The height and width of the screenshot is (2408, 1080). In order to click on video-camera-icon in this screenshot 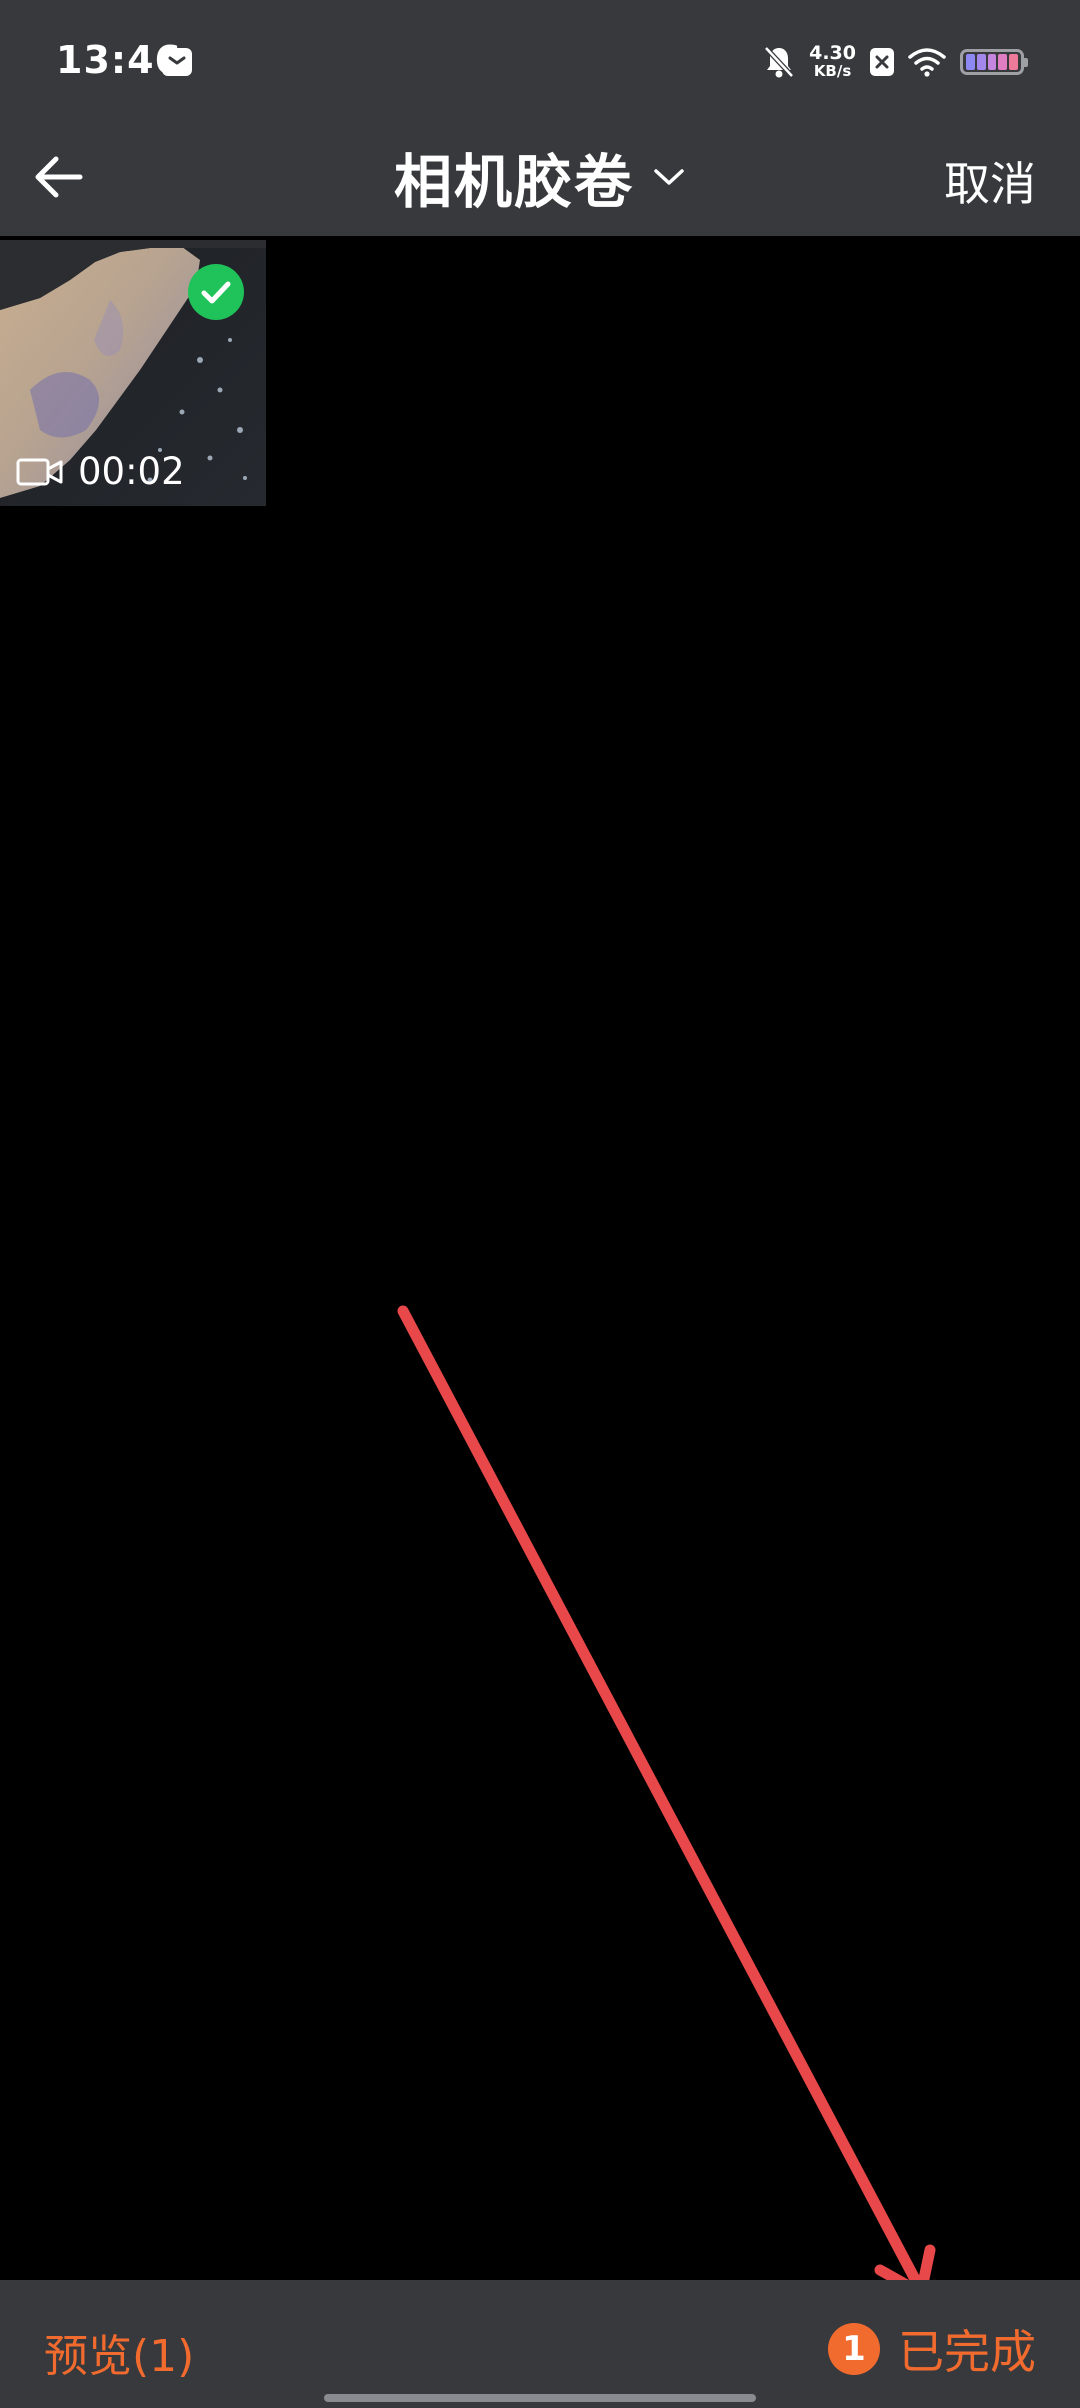, I will do `click(39, 471)`.